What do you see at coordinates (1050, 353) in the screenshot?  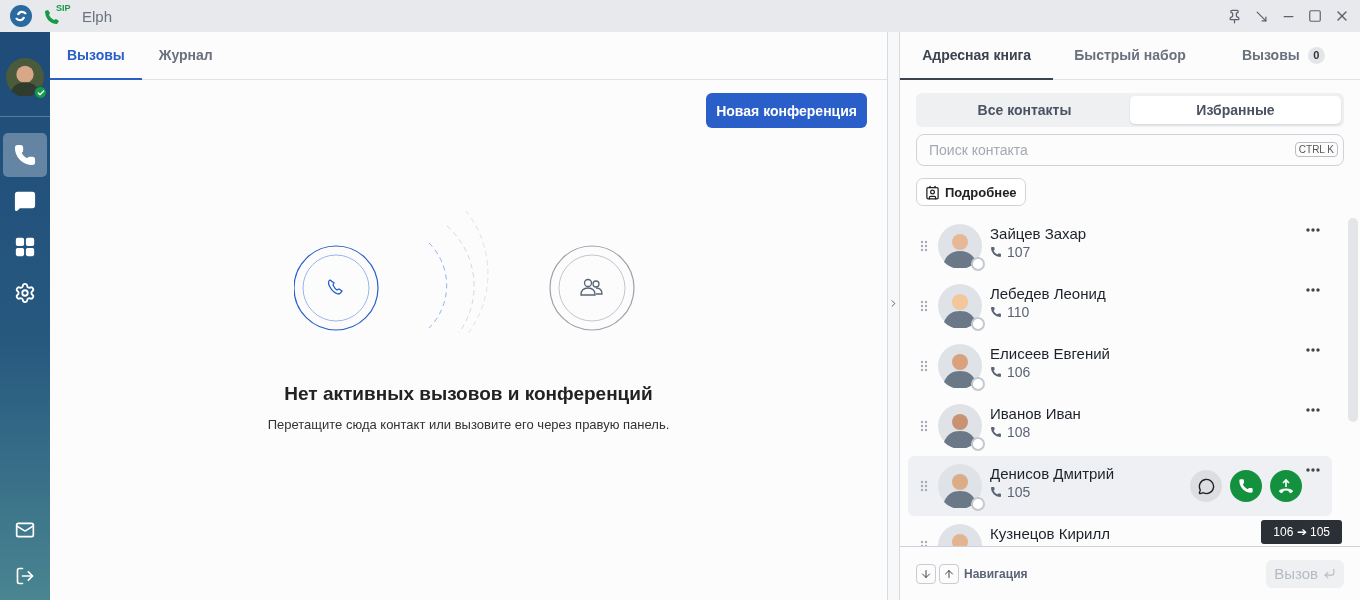 I see `contact-name: Елисеев Евгений` at bounding box center [1050, 353].